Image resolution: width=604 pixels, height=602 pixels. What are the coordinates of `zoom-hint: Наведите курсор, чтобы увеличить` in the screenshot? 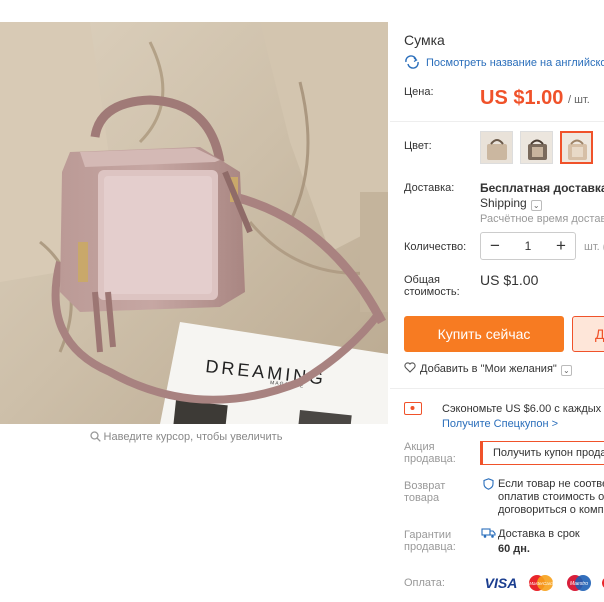 It's located at (186, 437).